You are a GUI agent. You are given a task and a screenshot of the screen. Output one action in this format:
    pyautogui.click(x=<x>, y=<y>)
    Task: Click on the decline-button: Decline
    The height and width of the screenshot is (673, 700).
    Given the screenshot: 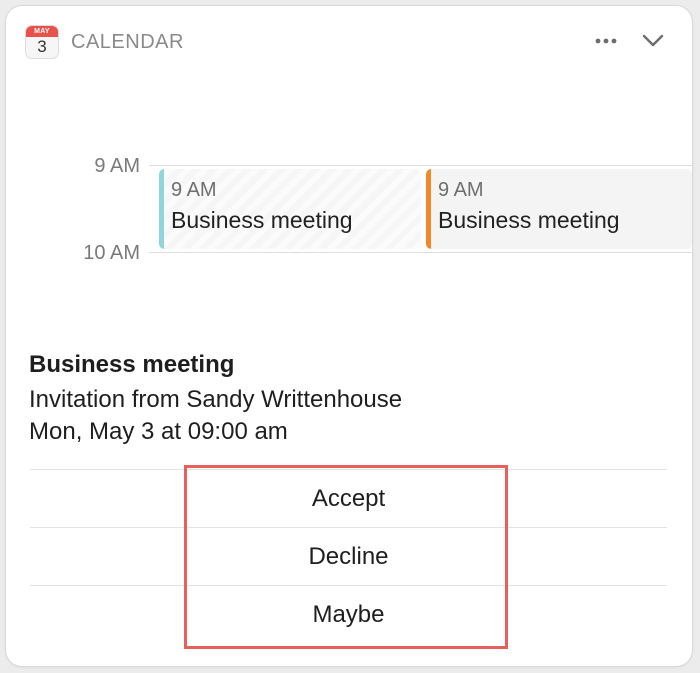 What is the action you would take?
    pyautogui.click(x=348, y=557)
    